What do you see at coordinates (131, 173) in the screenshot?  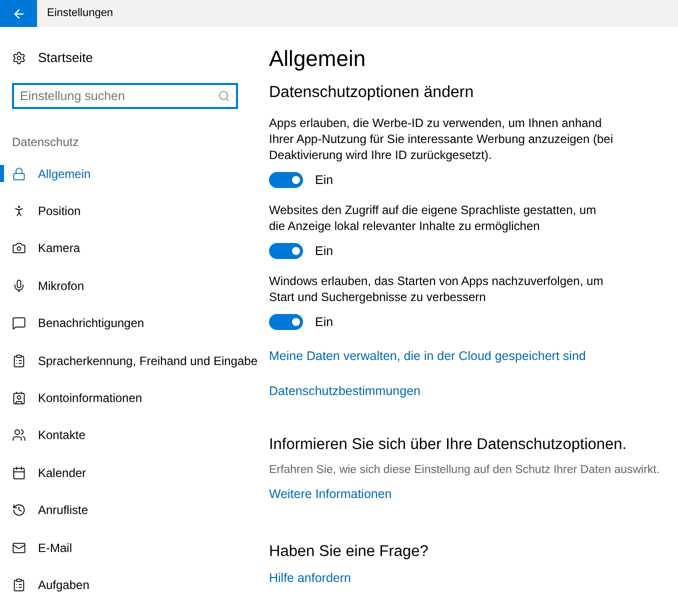 I see `sidebar-item: Allgemein` at bounding box center [131, 173].